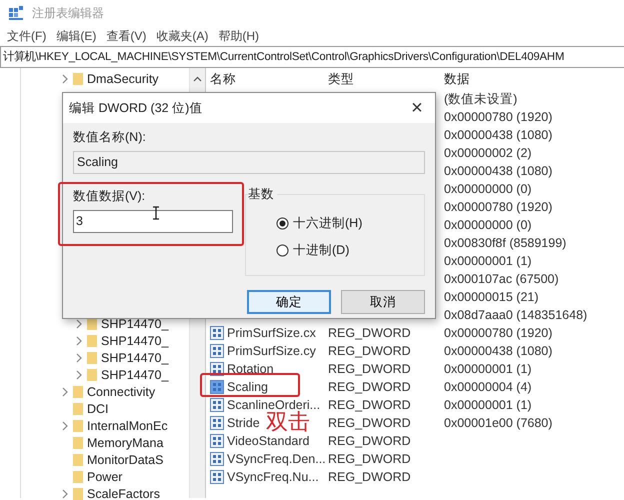 The height and width of the screenshot is (500, 624). I want to click on text-cursor-icon, so click(156, 213).